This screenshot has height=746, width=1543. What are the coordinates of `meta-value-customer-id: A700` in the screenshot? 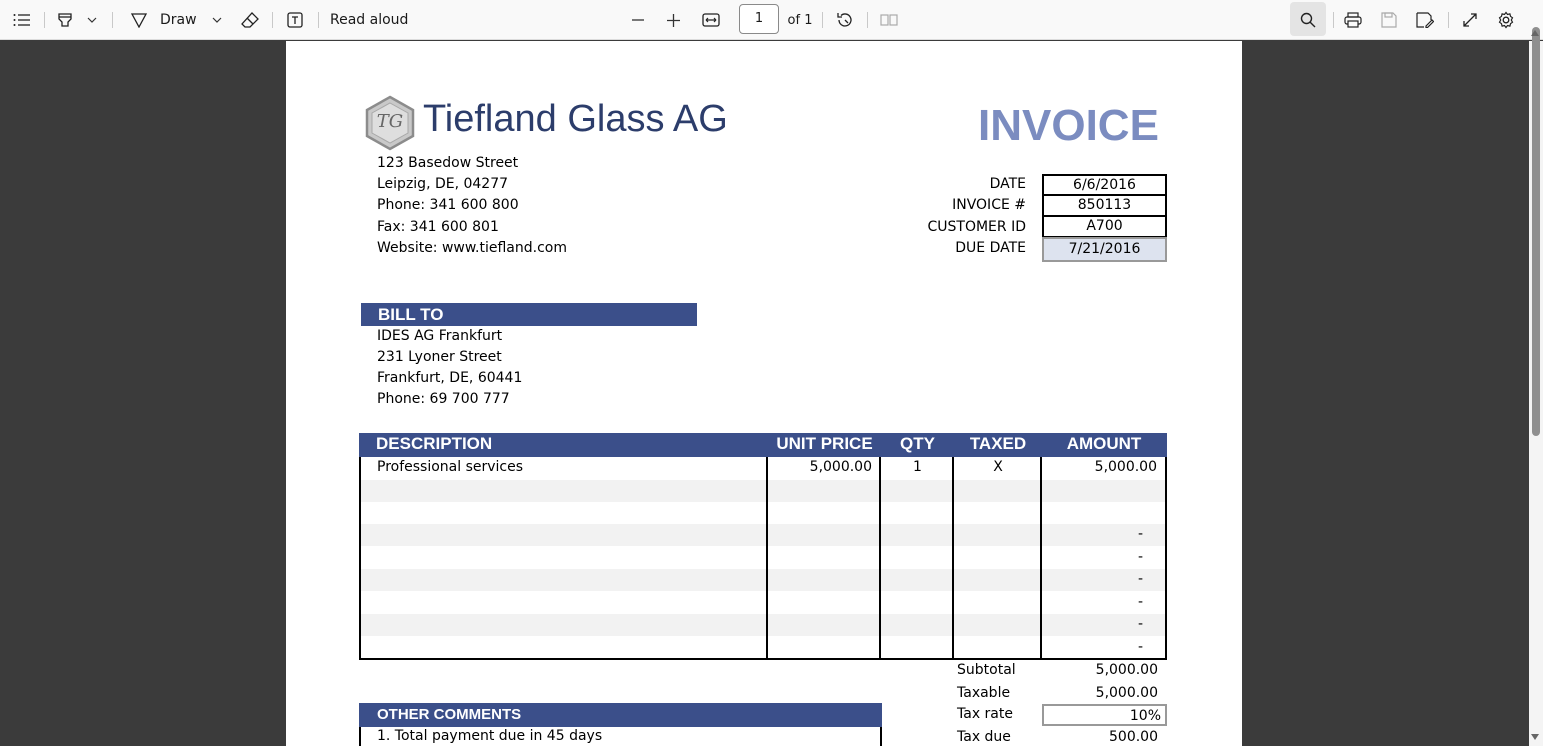 It's located at (1104, 226).